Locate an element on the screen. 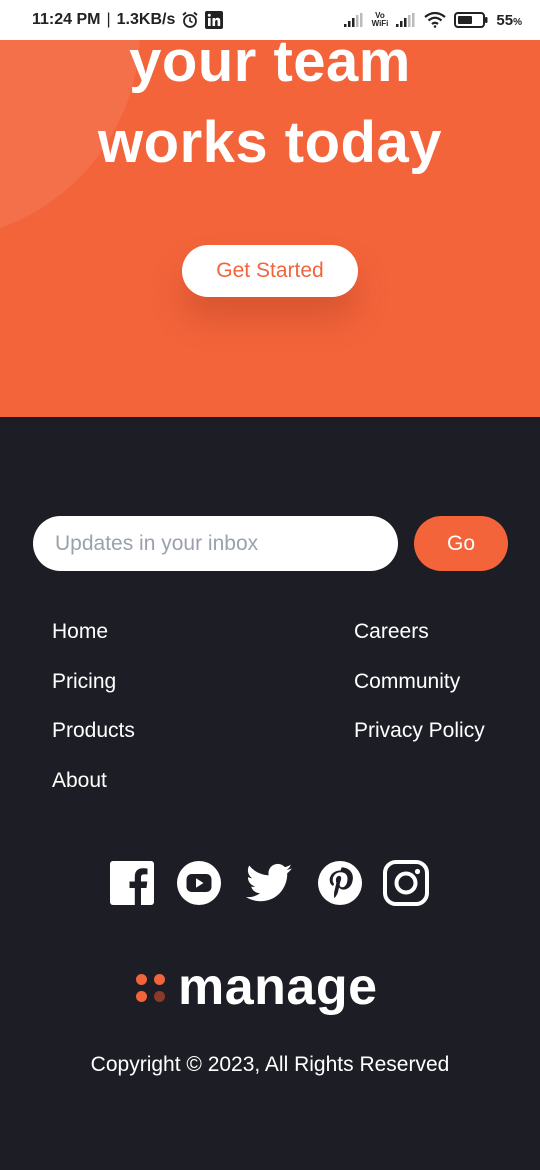  battery-level: 55% is located at coordinates (509, 20).